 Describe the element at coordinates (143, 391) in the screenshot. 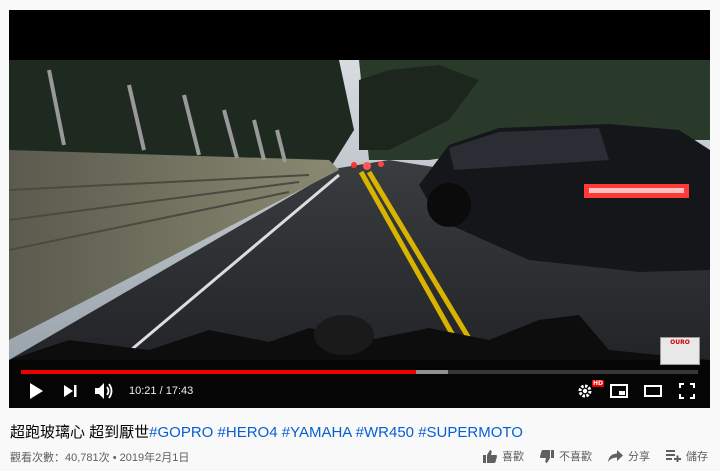

I see `current-time: 10:21` at that location.